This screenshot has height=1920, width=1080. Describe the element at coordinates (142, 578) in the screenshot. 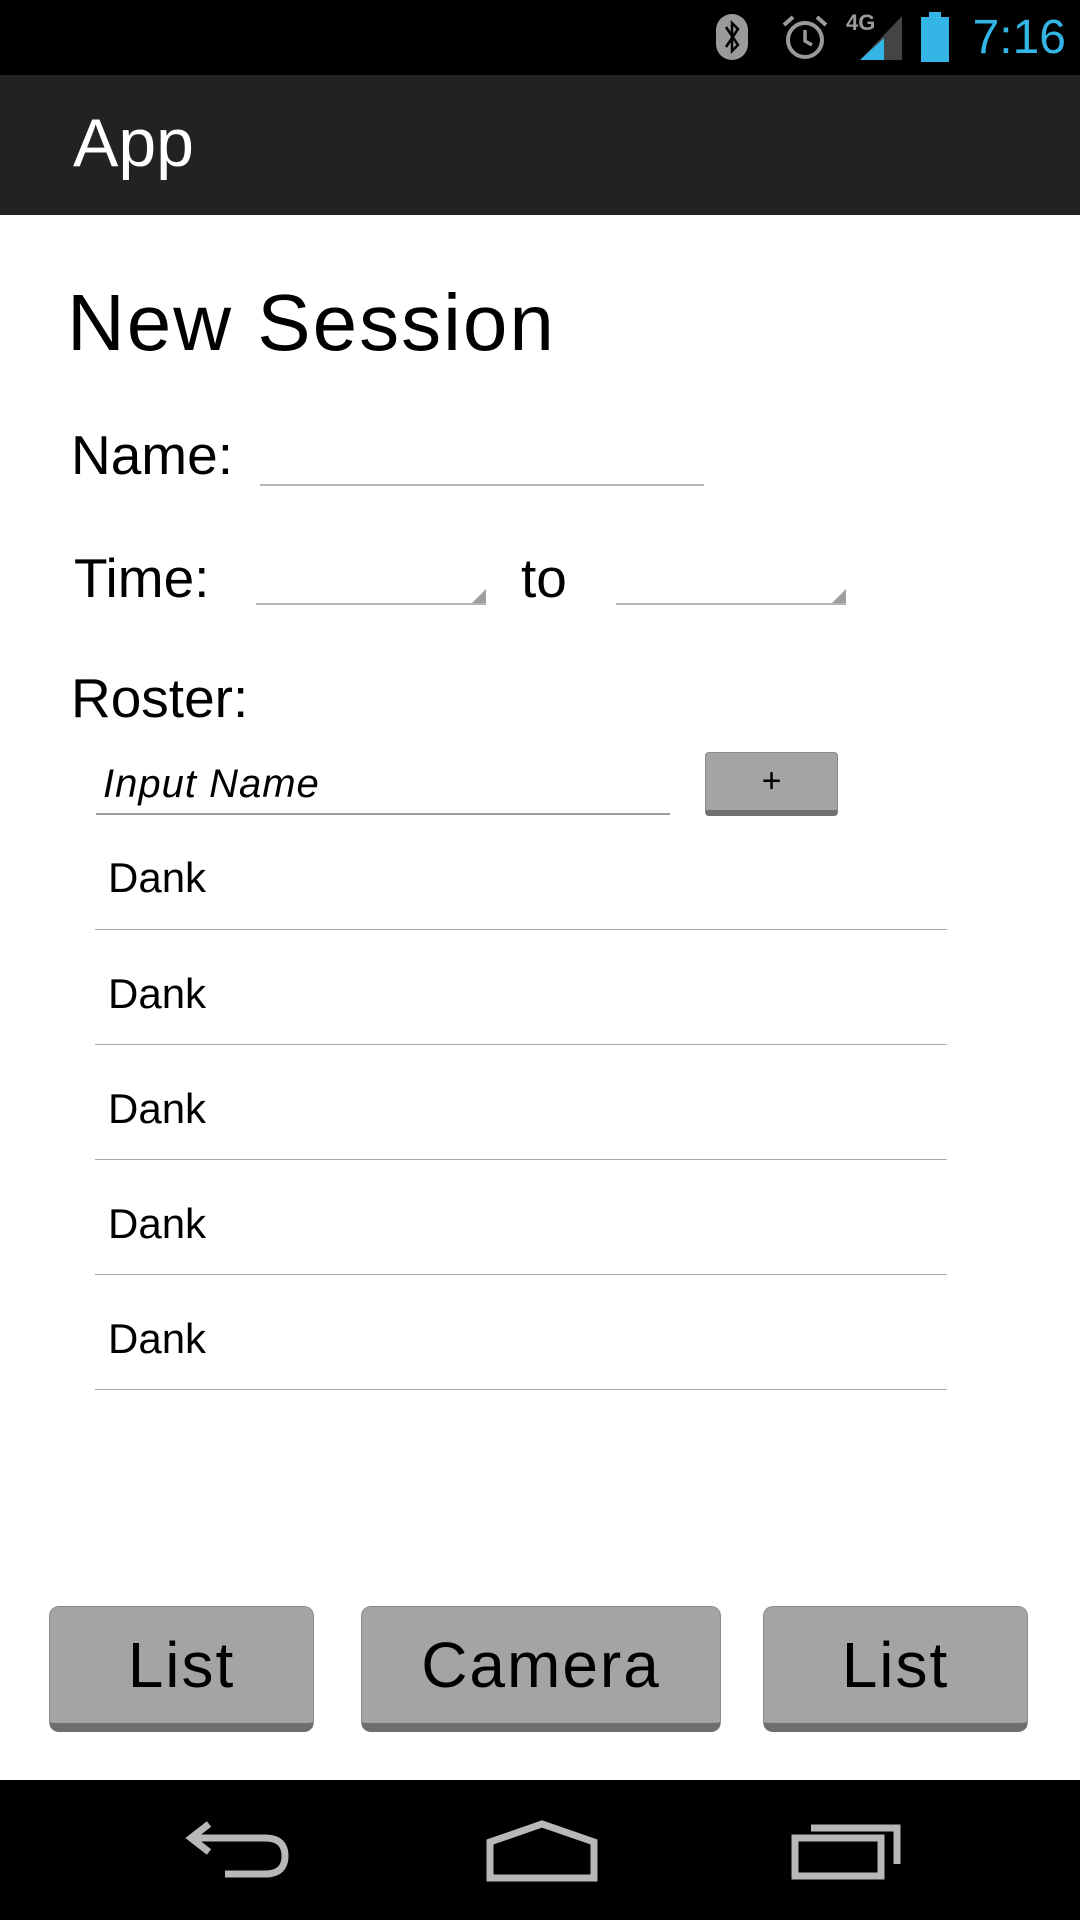

I see `time-label: Time:` at that location.